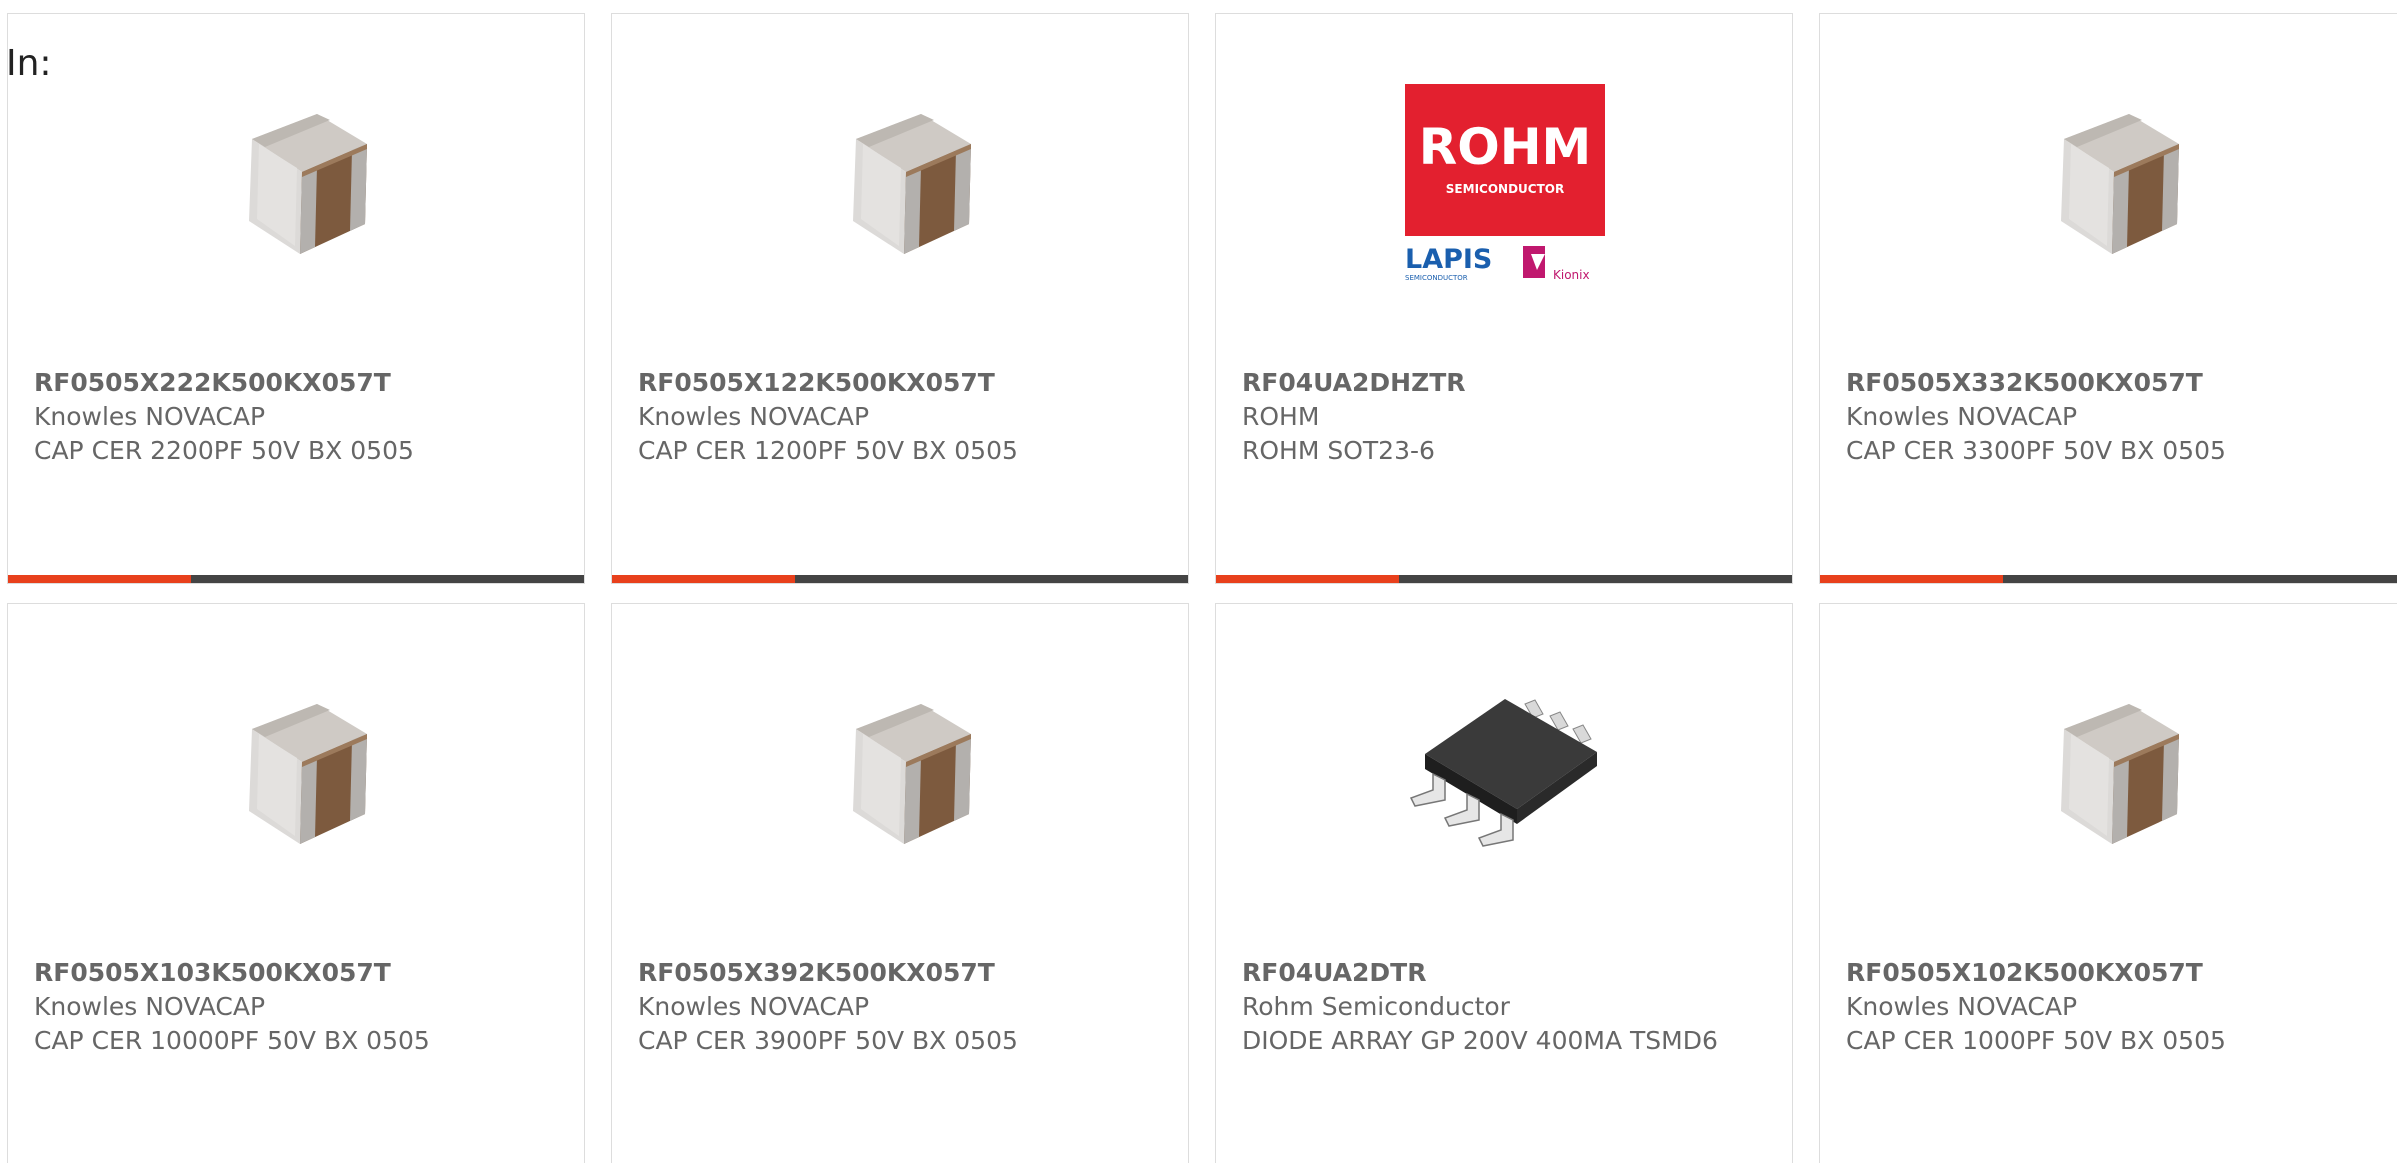  Describe the element at coordinates (224, 450) in the screenshot. I see `description: CAP CER 2200PF 50V BX 0505` at that location.